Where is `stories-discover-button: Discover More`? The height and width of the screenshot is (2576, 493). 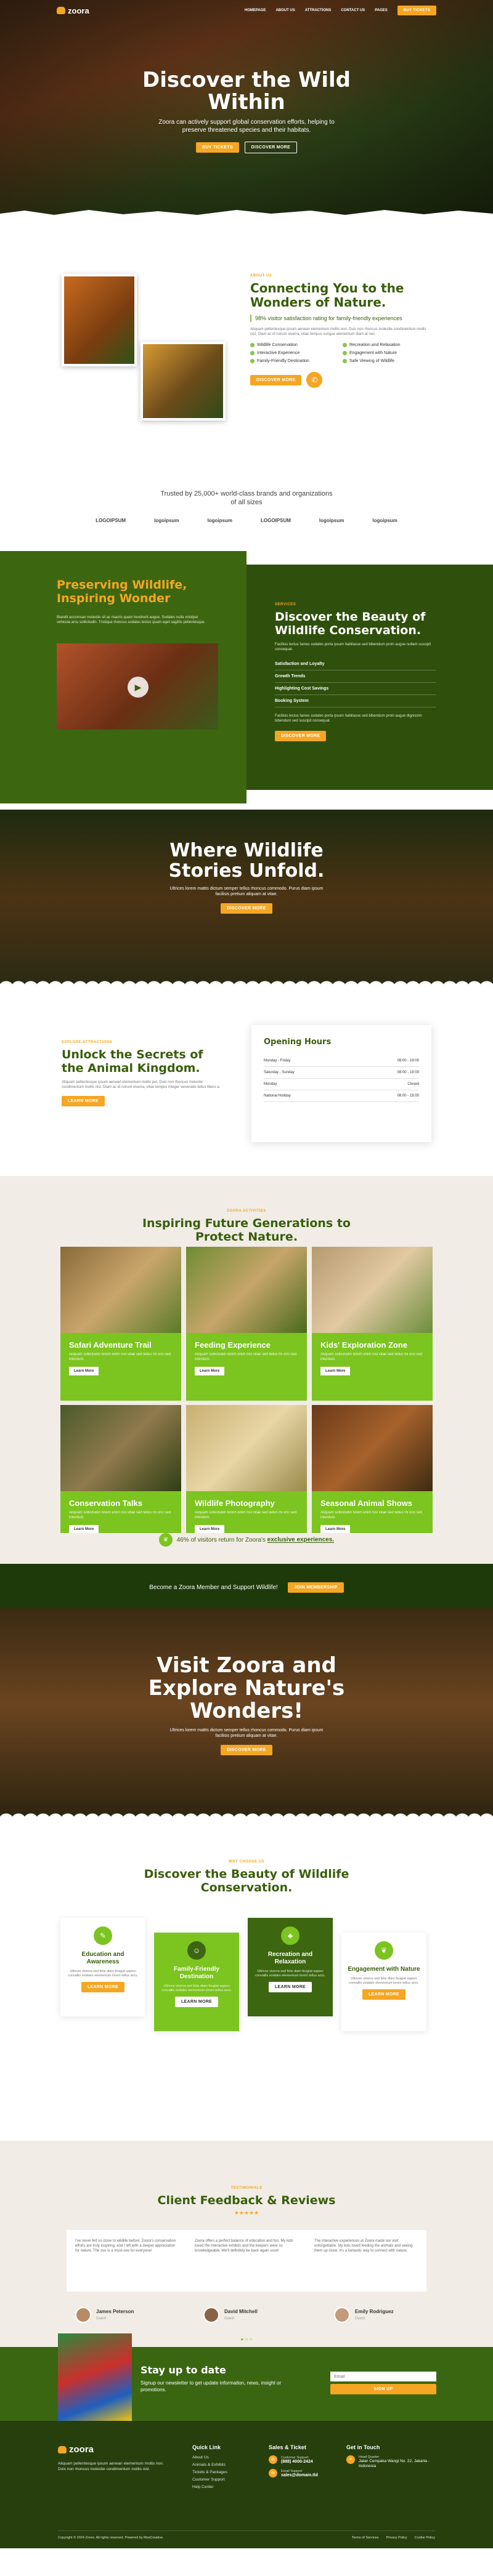 stories-discover-button: Discover More is located at coordinates (246, 908).